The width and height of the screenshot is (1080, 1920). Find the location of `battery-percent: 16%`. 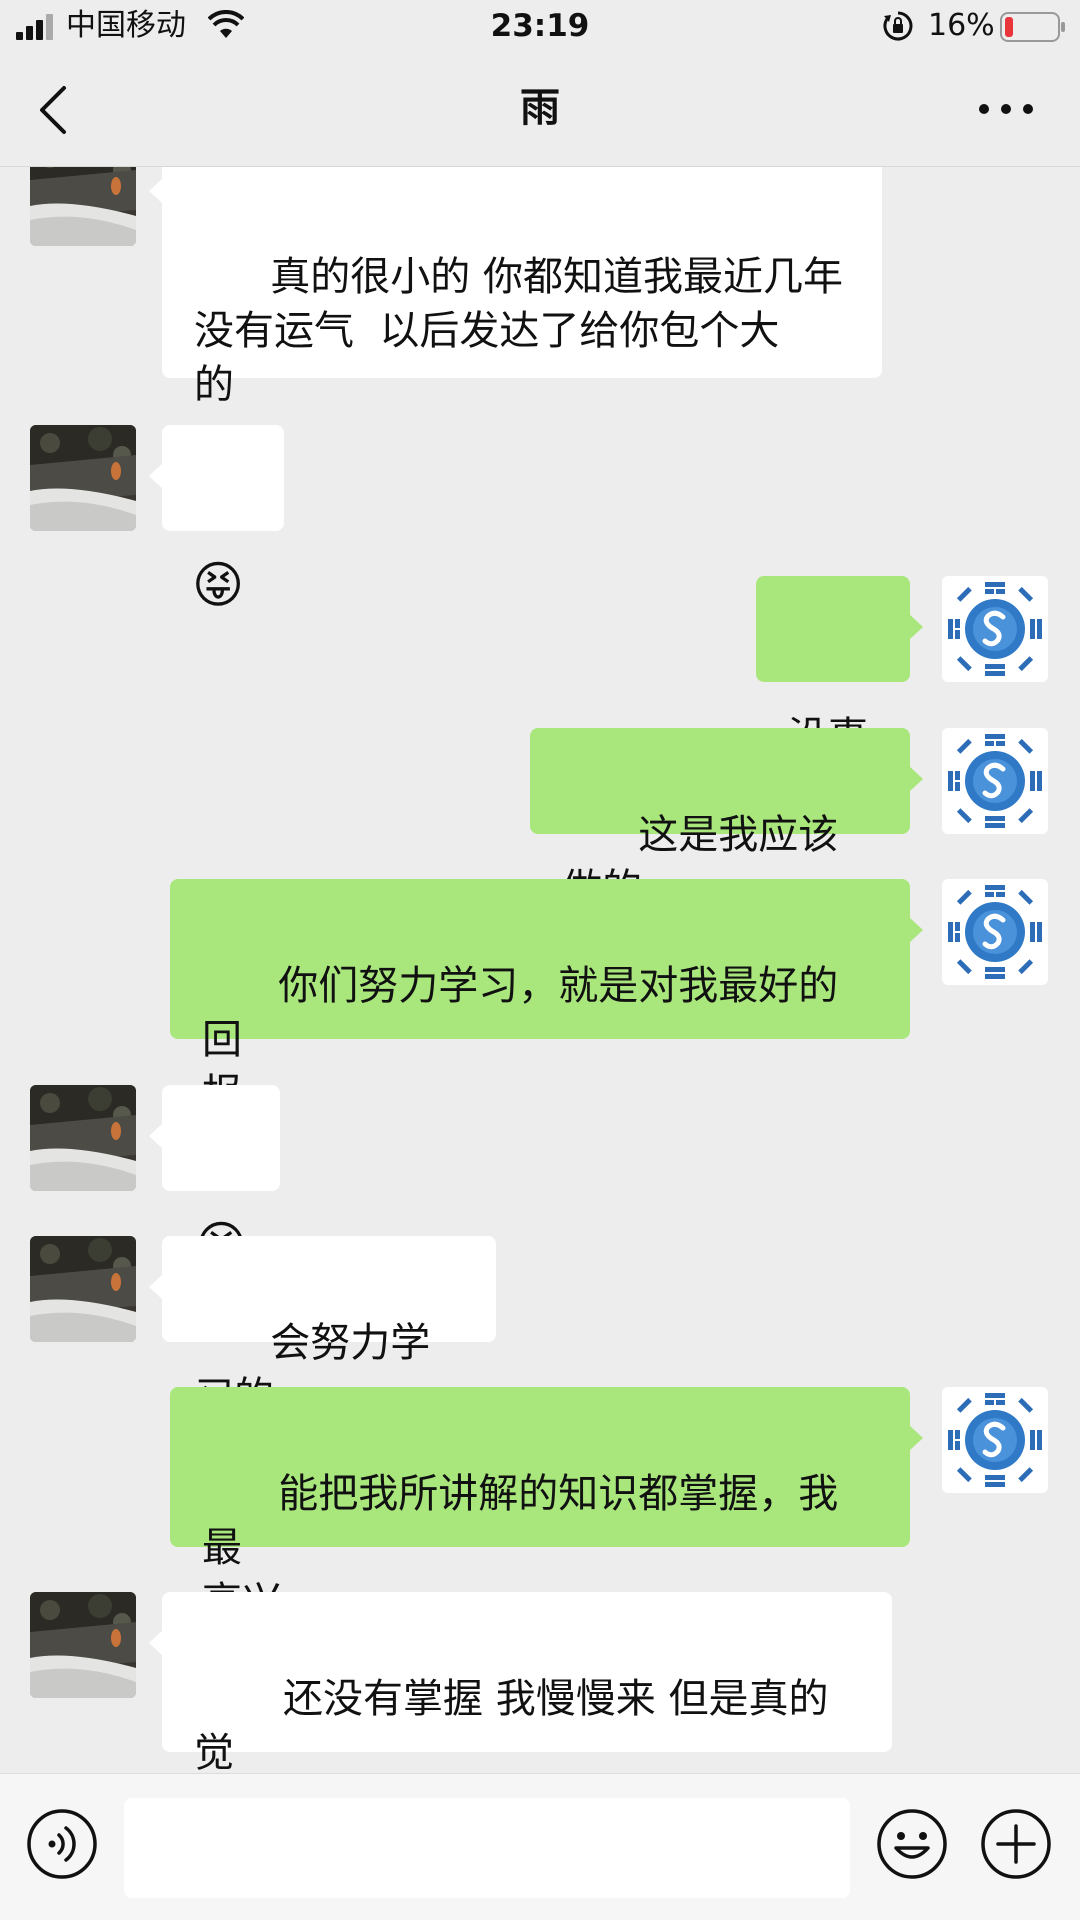

battery-percent: 16% is located at coordinates (961, 25).